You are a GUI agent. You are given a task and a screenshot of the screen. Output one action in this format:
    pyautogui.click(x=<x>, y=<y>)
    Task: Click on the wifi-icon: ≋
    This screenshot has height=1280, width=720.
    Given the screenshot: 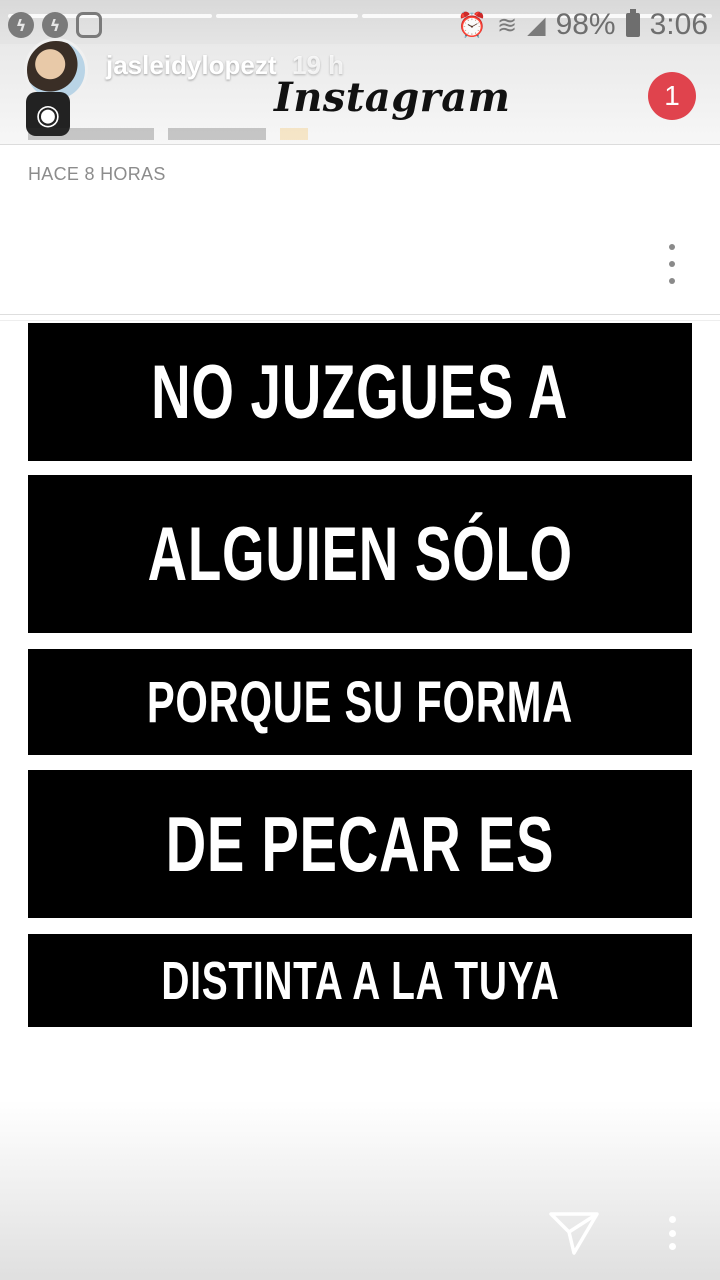 What is the action you would take?
    pyautogui.click(x=507, y=25)
    